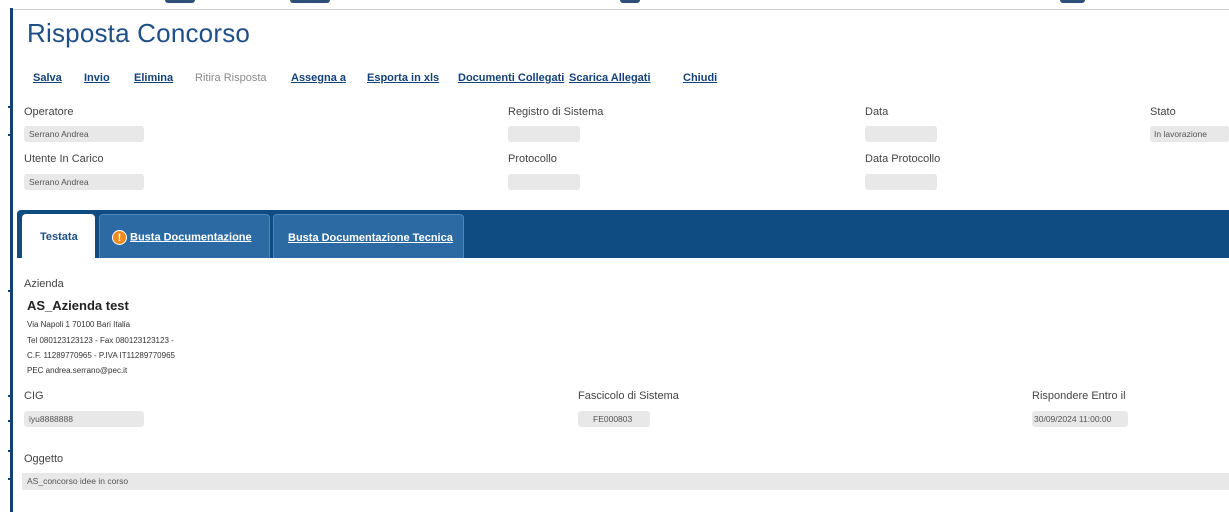 The height and width of the screenshot is (512, 1229). What do you see at coordinates (1079, 396) in the screenshot?
I see `rispondere-label: Rispondere Entro il` at bounding box center [1079, 396].